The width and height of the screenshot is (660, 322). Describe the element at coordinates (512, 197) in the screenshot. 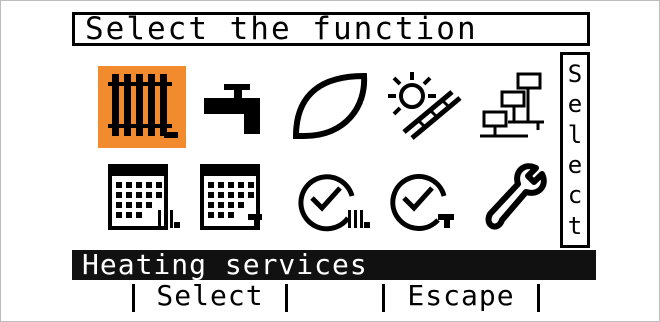

I see `wrench-icon` at that location.